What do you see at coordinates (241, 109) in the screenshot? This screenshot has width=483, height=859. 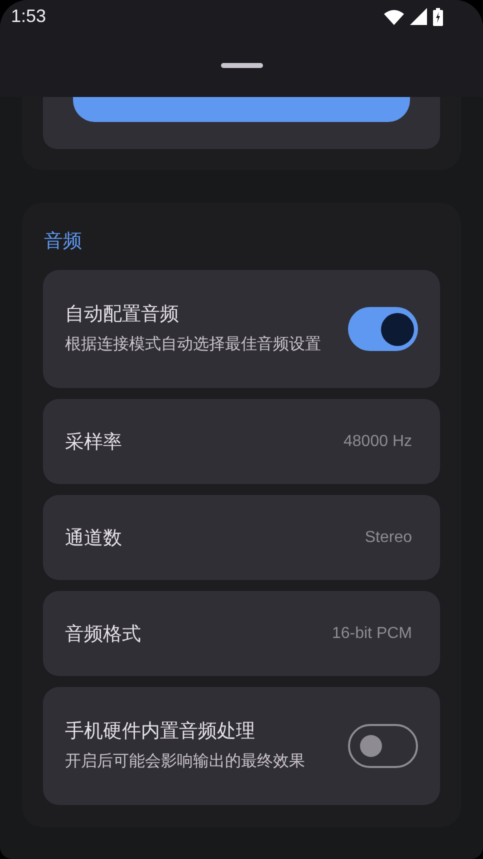 I see `action-button` at bounding box center [241, 109].